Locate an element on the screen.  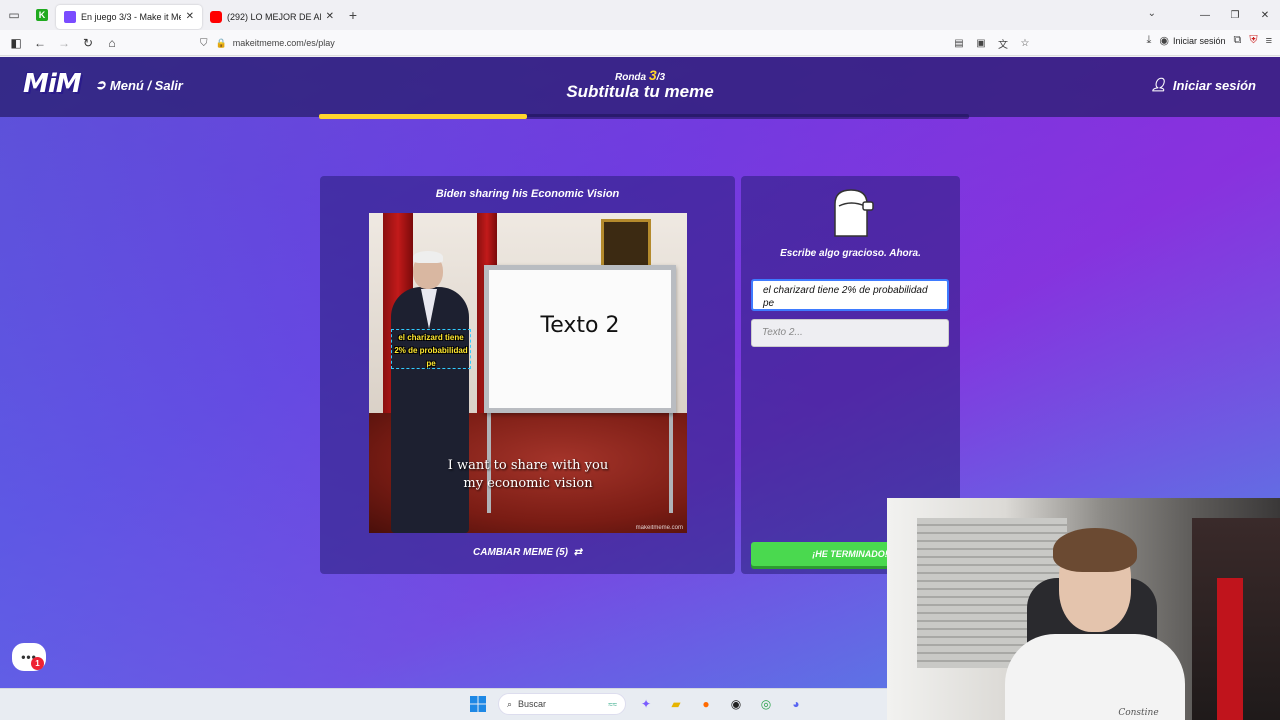
user-icon: 👤︎ is located at coordinates (1158, 84).